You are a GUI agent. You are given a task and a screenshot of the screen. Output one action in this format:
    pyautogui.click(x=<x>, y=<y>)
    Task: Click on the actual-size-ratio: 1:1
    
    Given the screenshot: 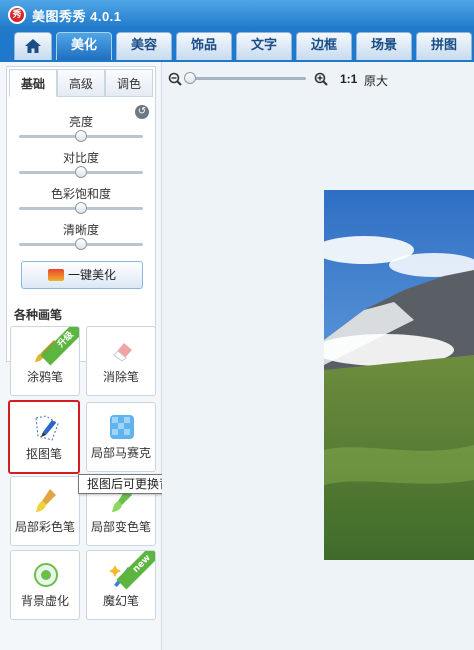 What is the action you would take?
    pyautogui.click(x=348, y=79)
    